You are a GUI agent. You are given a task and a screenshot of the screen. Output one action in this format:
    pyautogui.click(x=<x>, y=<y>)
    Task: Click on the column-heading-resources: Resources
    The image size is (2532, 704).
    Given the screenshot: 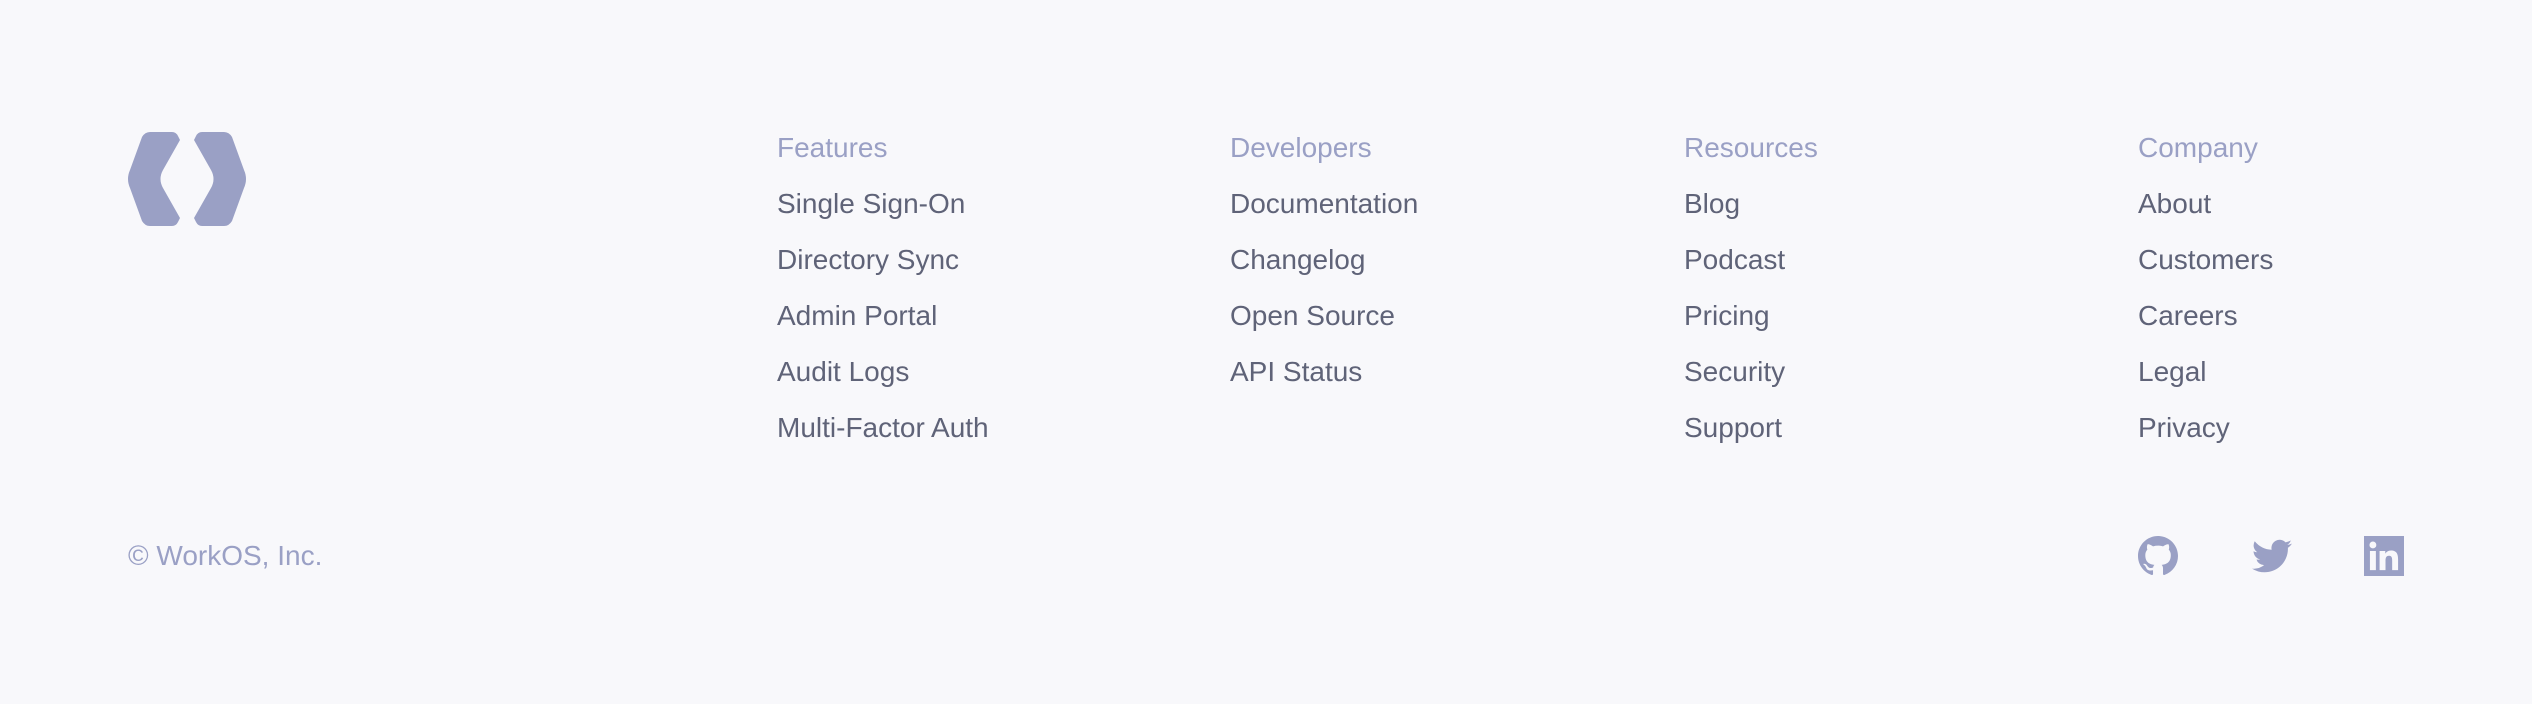 What is the action you would take?
    pyautogui.click(x=1751, y=147)
    